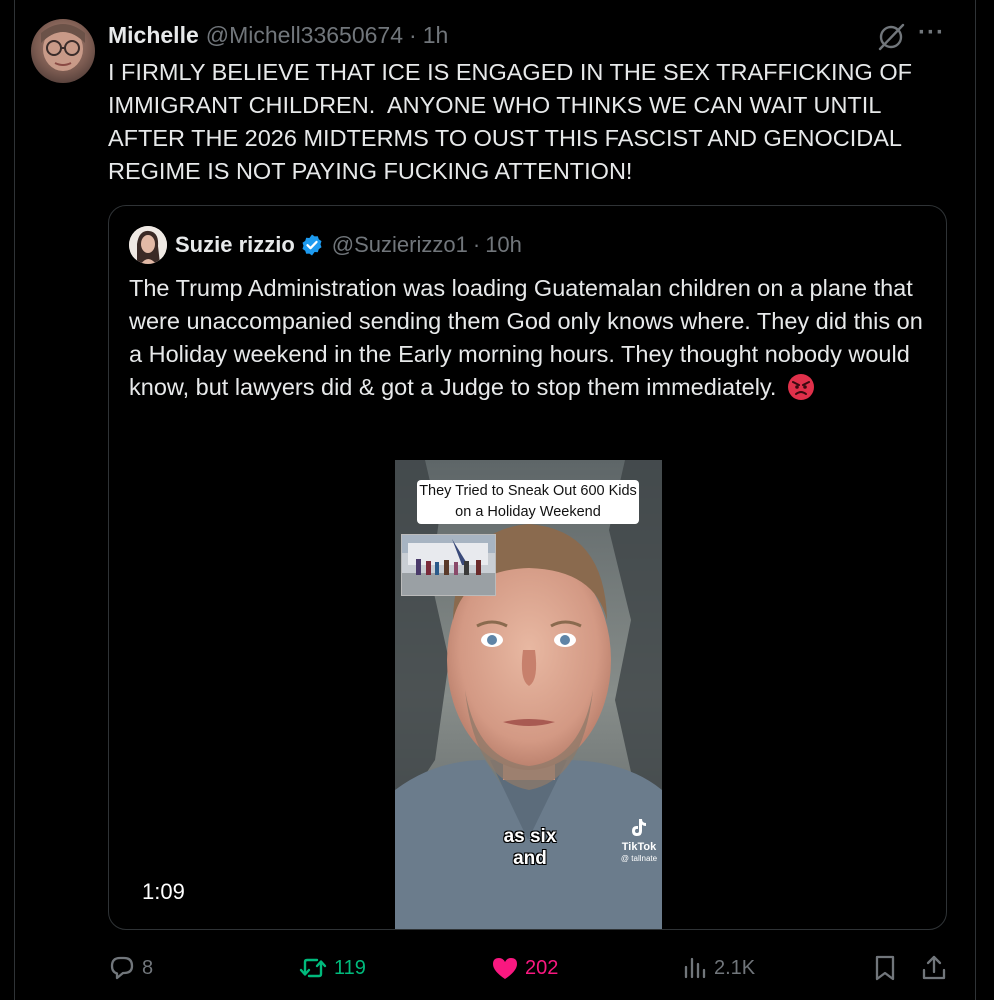 Image resolution: width=994 pixels, height=1000 pixels. Describe the element at coordinates (503, 245) in the screenshot. I see `quoted-post-timestamp: 10h` at that location.